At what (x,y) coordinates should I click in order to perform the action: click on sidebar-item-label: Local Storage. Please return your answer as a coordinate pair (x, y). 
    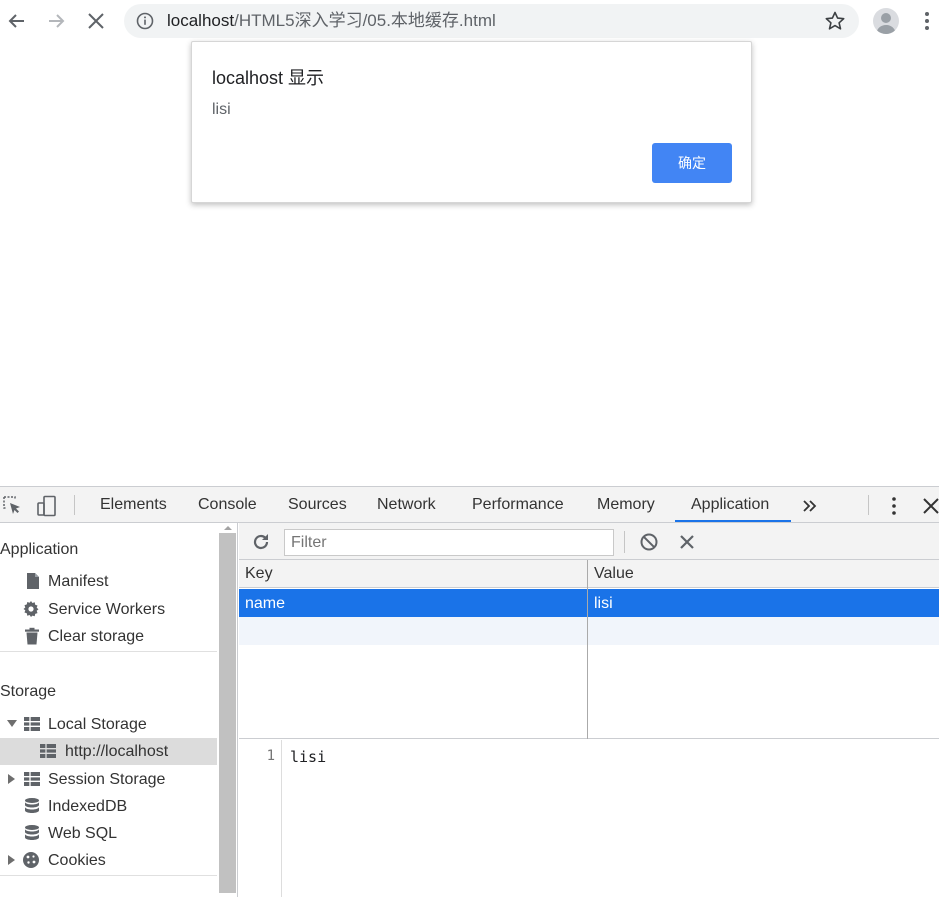
    Looking at the image, I should click on (97, 724).